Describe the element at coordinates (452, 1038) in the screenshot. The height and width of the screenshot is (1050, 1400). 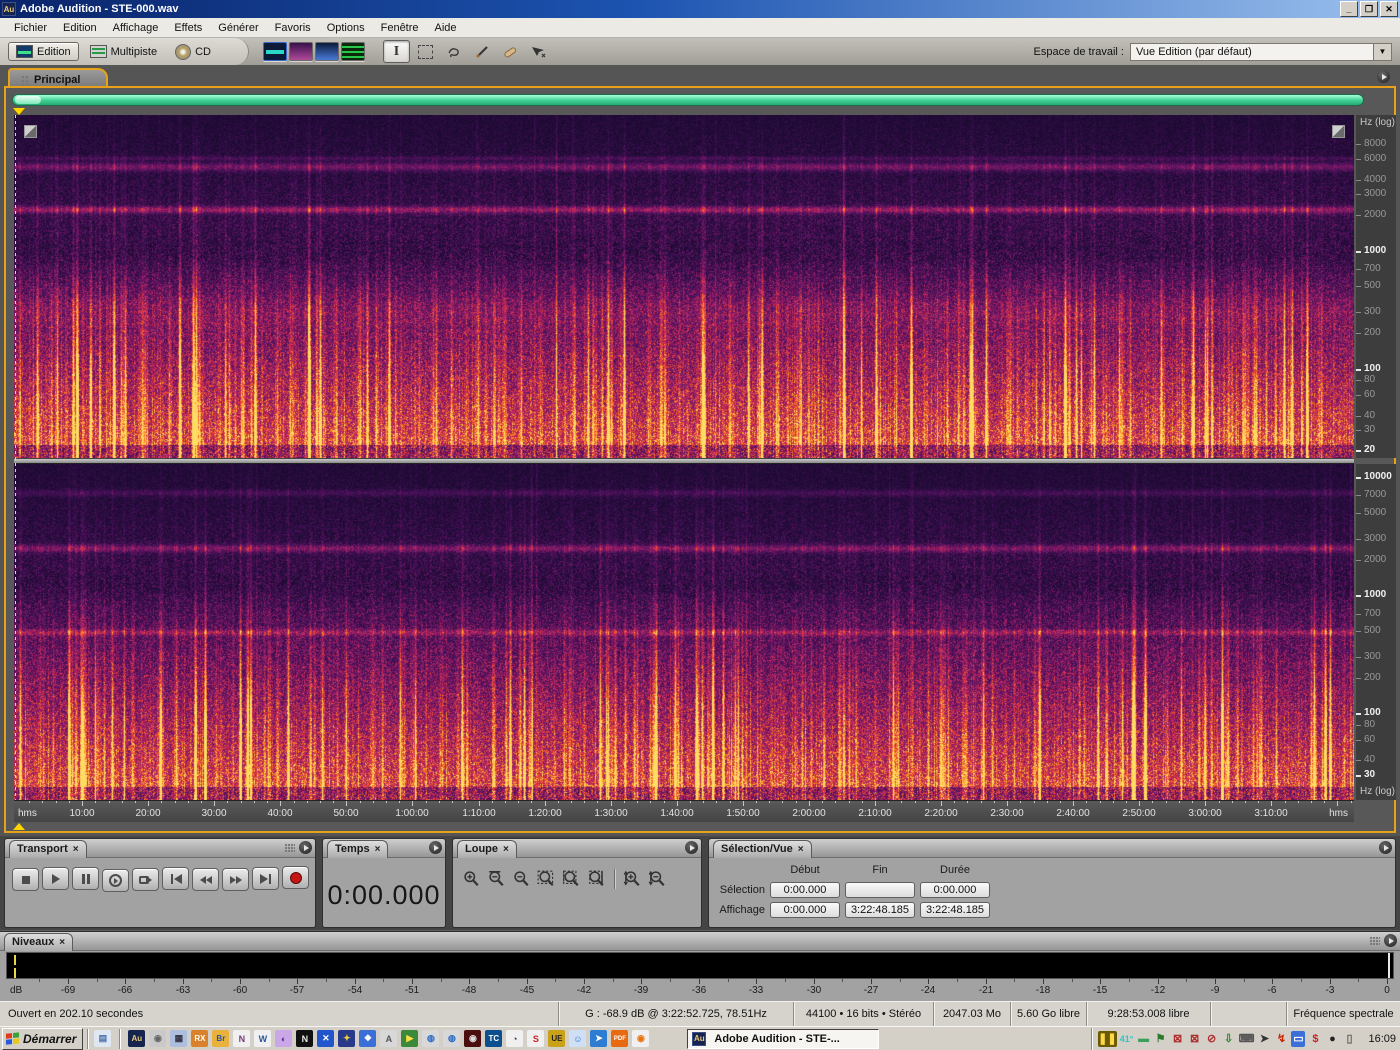
I see `globe-icon-2: ◍` at that location.